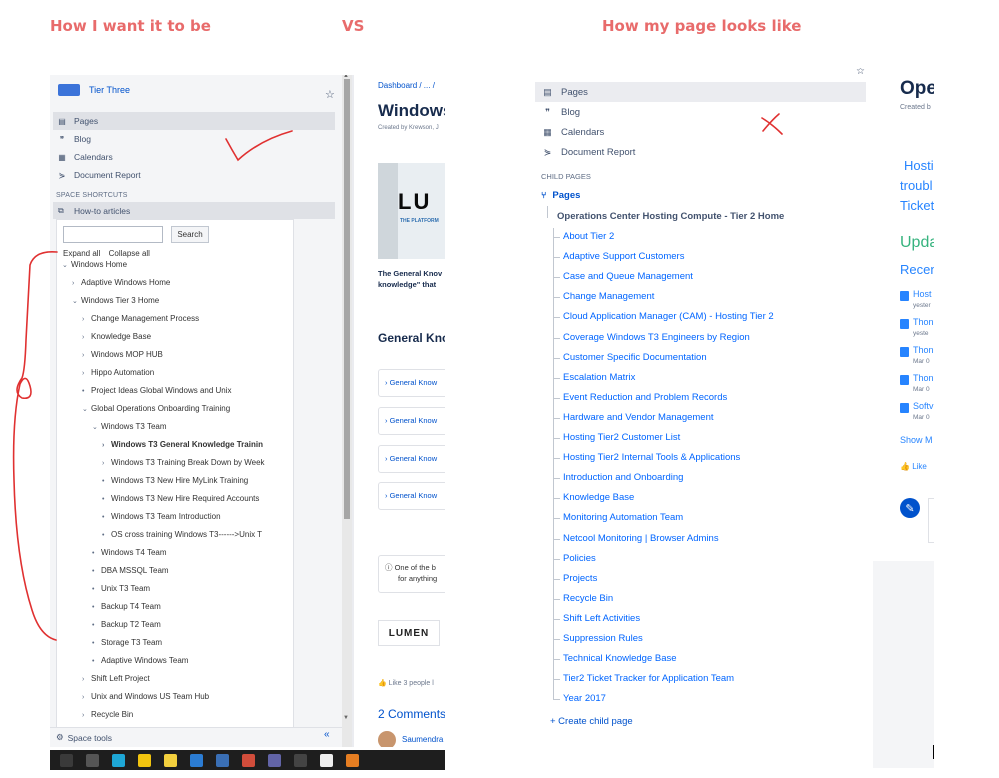  I want to click on nav-blog: ❞ Blog, so click(700, 112).